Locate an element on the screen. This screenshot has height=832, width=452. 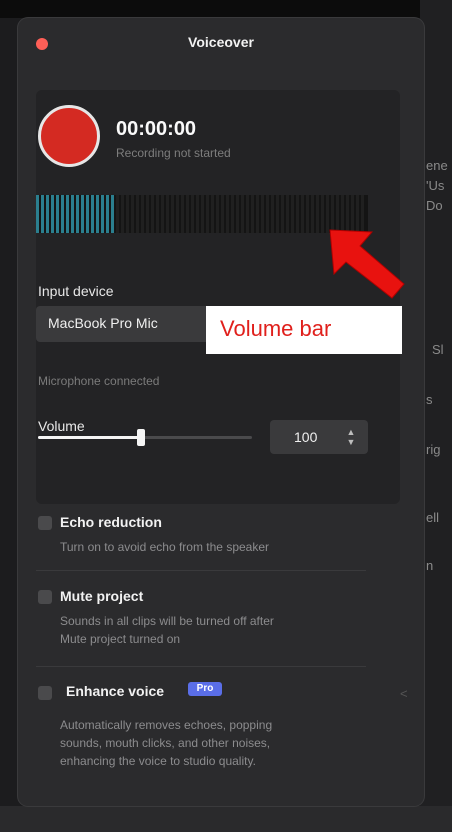
background-fragment: rig is located at coordinates (433, 449).